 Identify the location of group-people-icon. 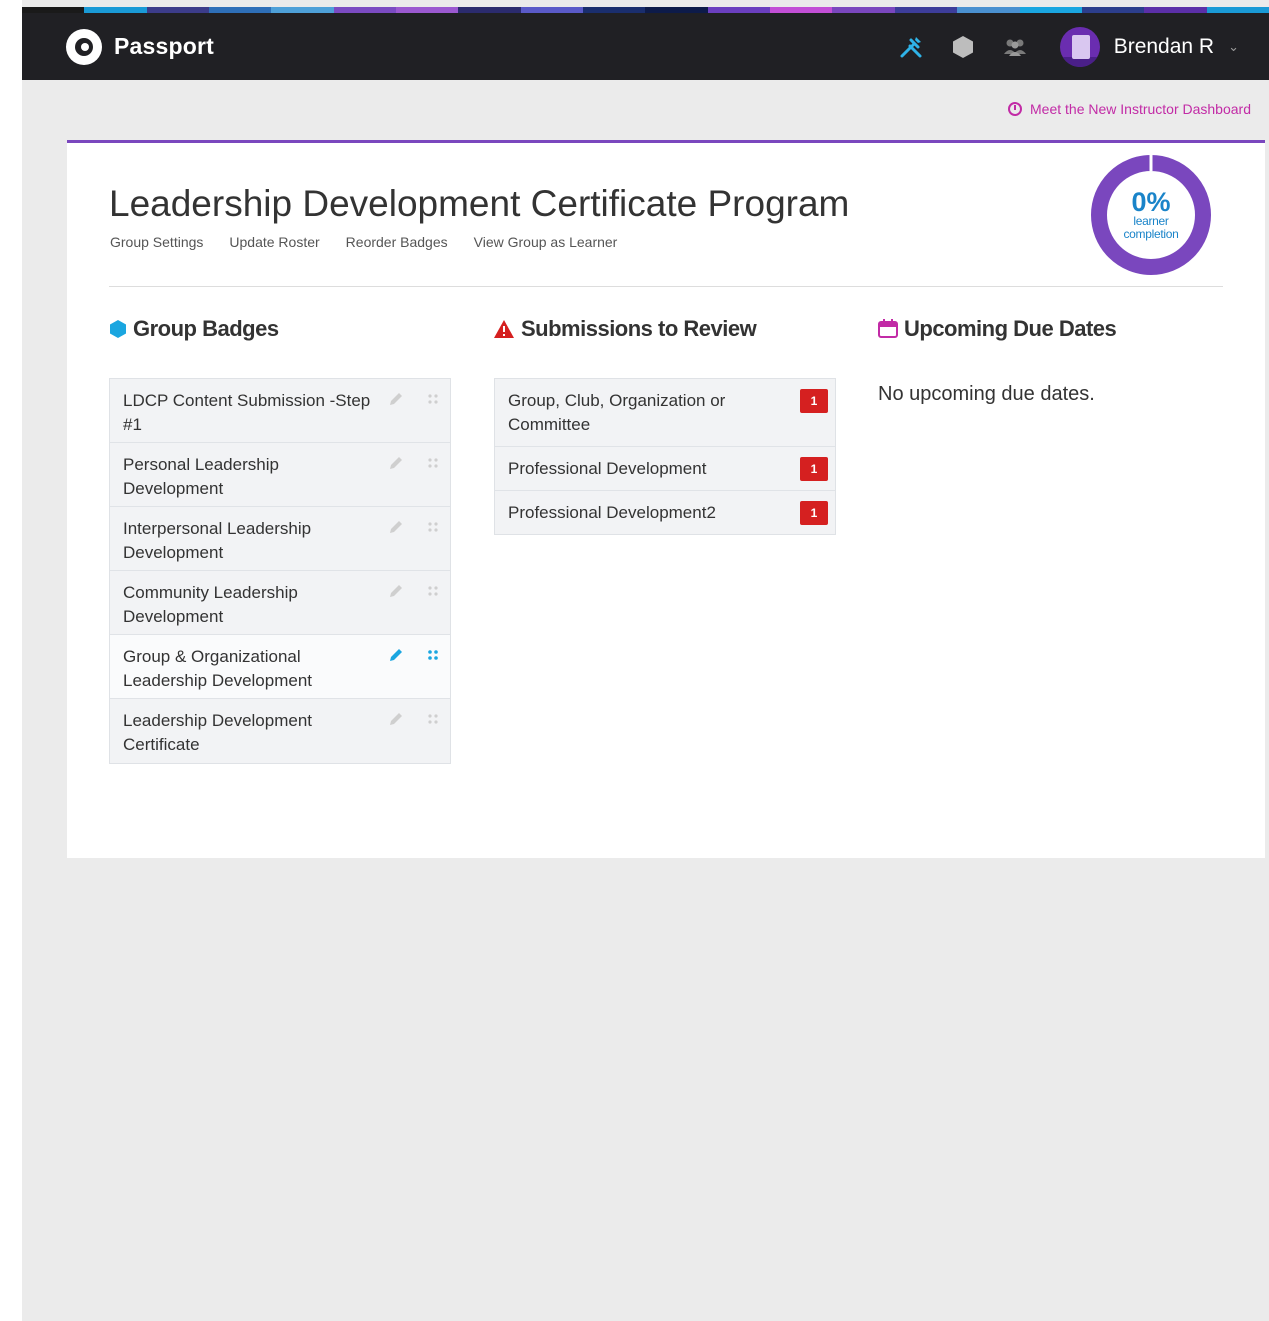
(1015, 47).